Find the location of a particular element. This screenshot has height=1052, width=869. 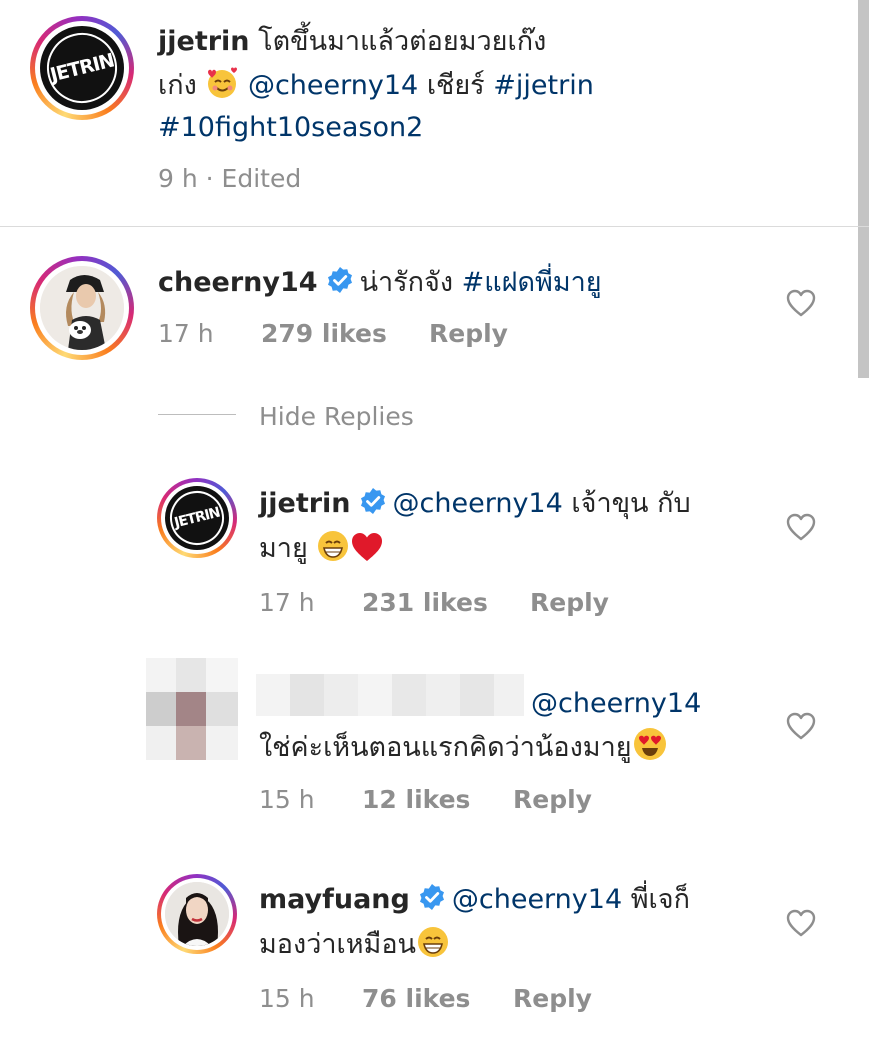

reply-3-likes: 76 likes is located at coordinates (416, 998).